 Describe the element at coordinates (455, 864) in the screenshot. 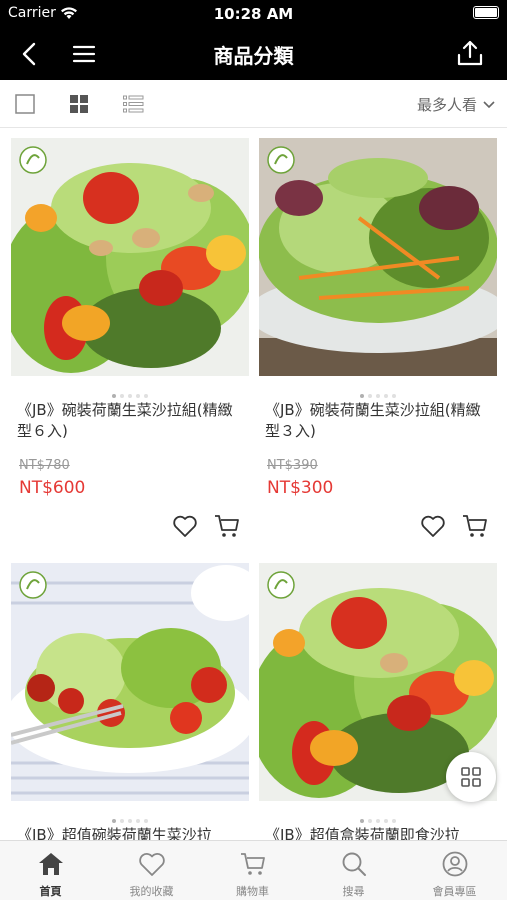

I see `member-icon` at that location.